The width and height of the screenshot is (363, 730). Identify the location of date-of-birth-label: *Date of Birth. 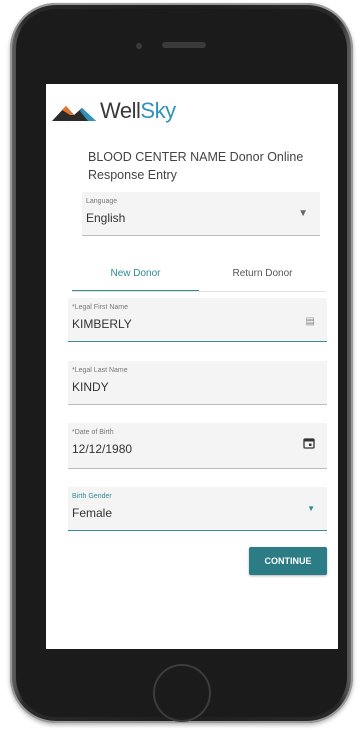
(93, 432).